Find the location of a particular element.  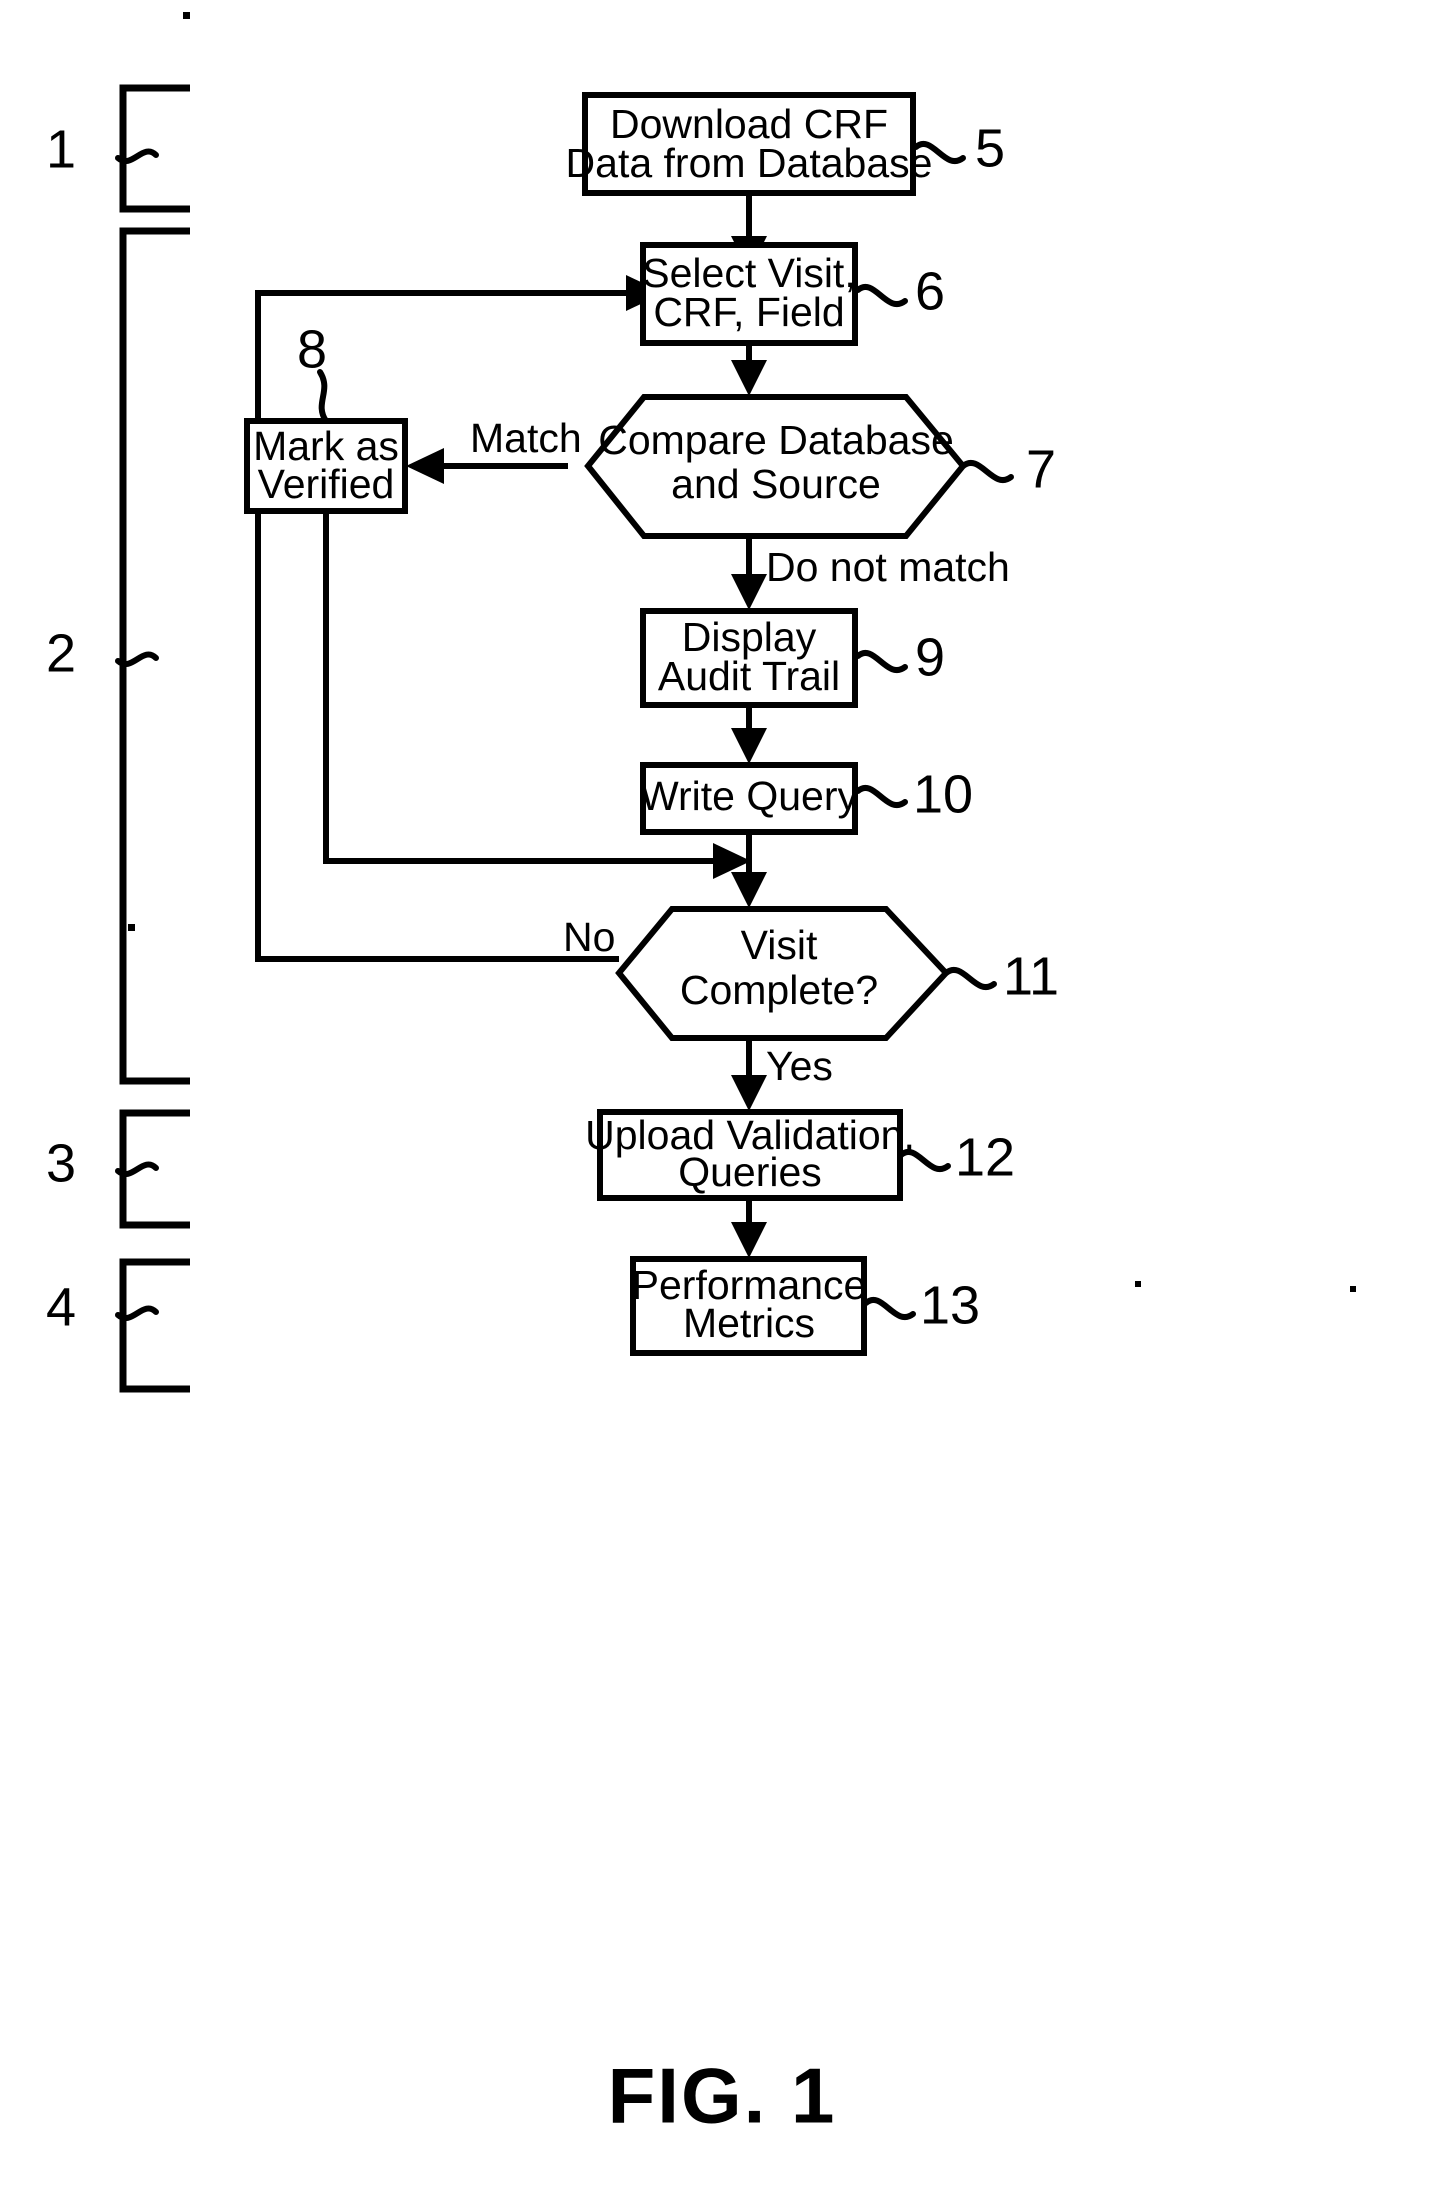

ref-number-9: 9 is located at coordinates (930, 657).